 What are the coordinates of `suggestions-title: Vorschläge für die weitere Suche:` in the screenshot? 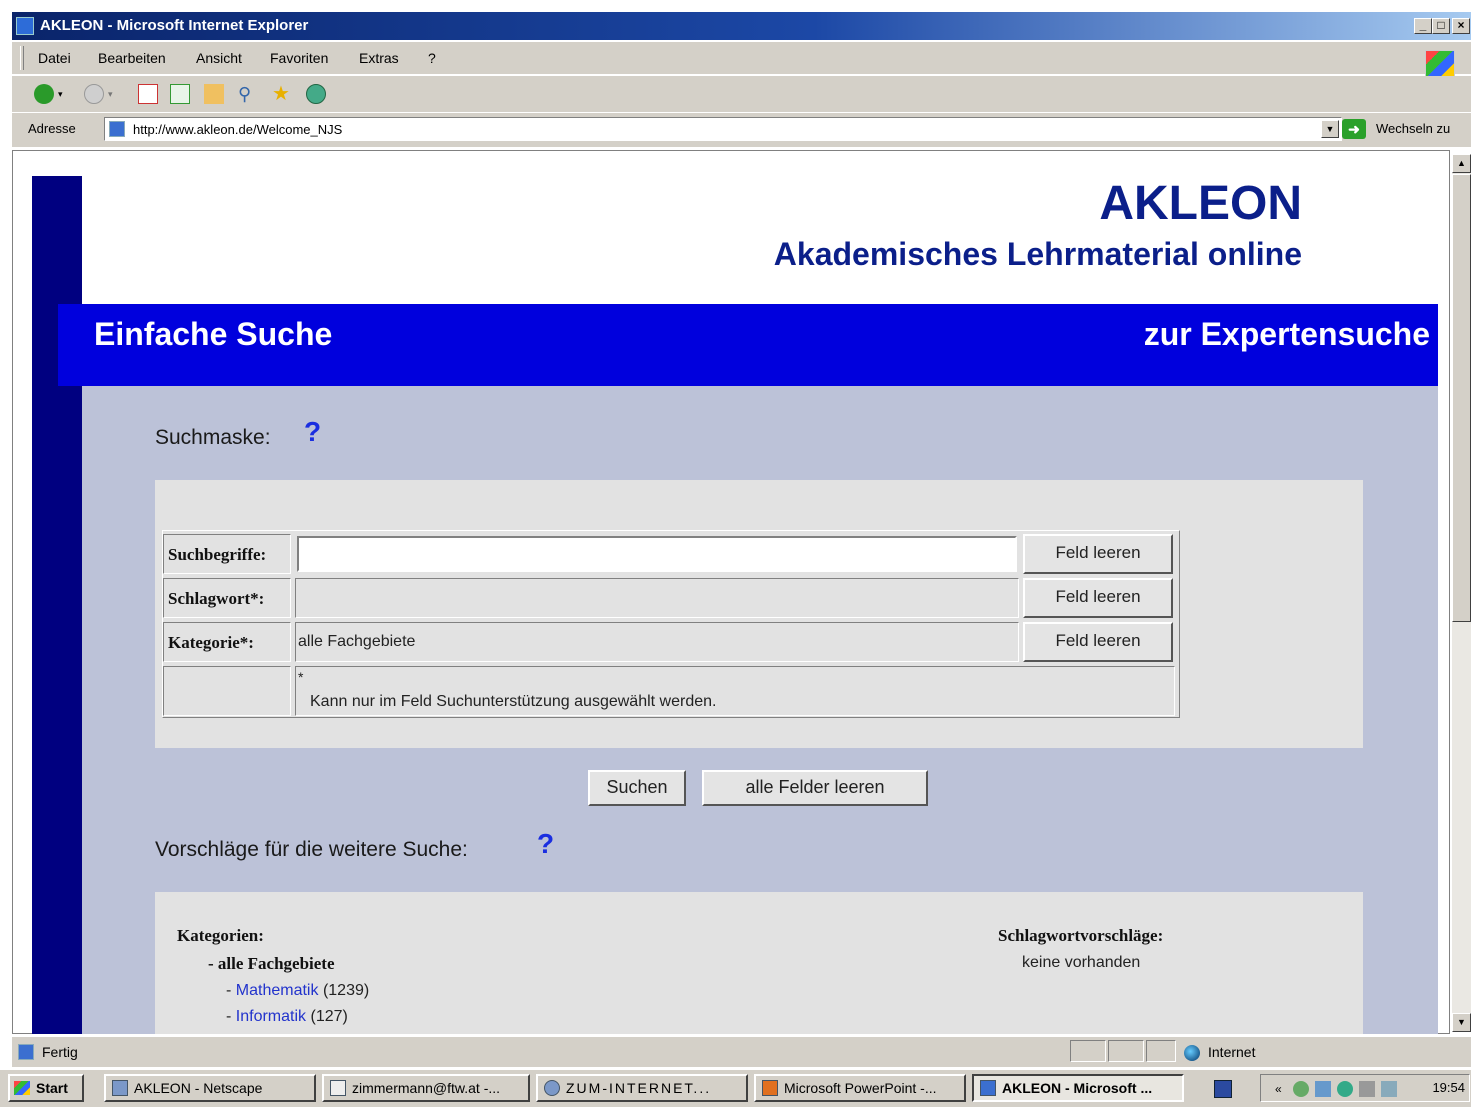 It's located at (311, 849).